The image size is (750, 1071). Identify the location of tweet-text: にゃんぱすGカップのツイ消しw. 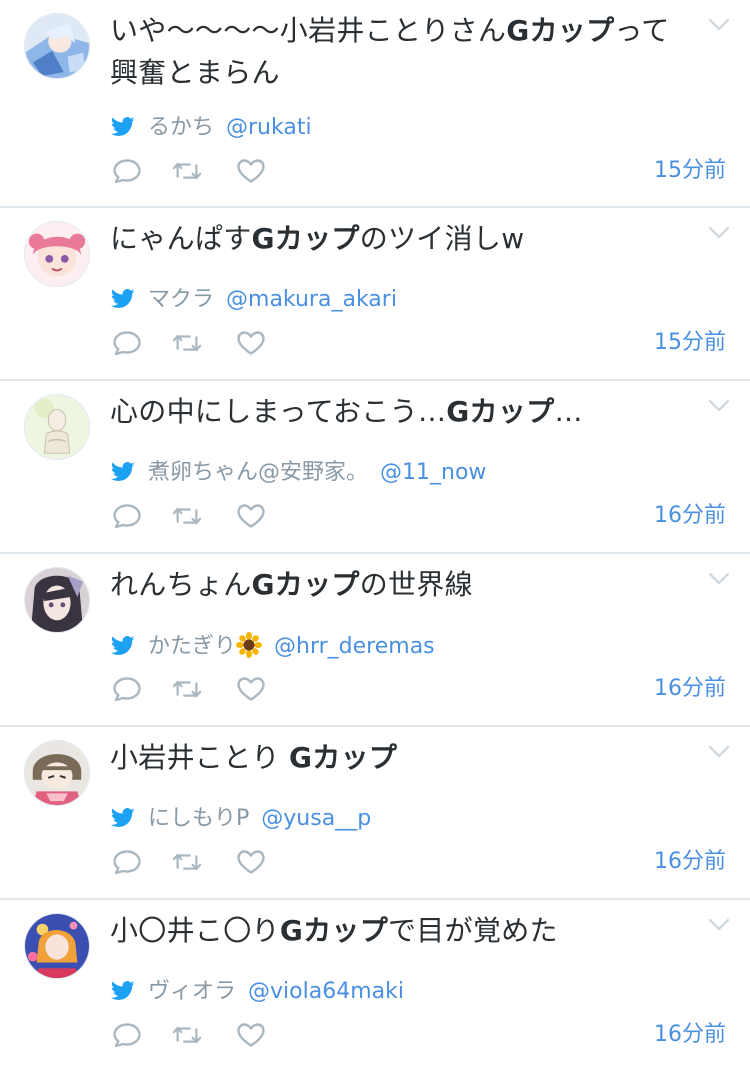
(317, 238).